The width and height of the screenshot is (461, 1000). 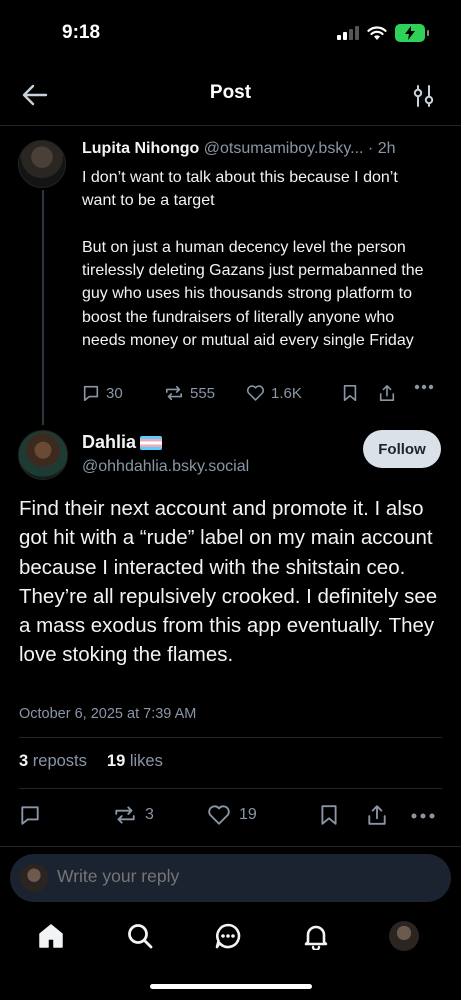 What do you see at coordinates (108, 714) in the screenshot?
I see `post-timestamp: October 6, 2025 at 7:39 AM` at bounding box center [108, 714].